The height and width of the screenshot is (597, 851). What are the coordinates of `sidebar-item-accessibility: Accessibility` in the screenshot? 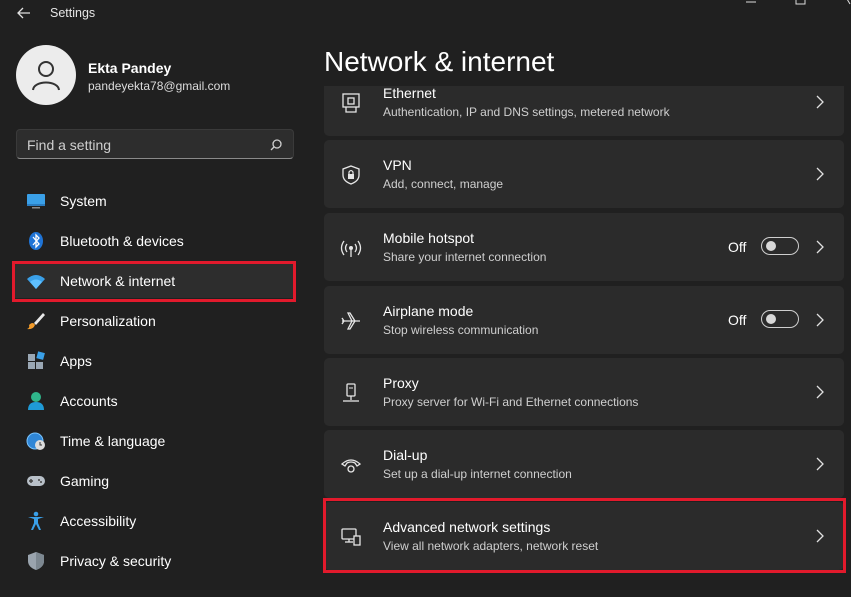 It's located at (154, 520).